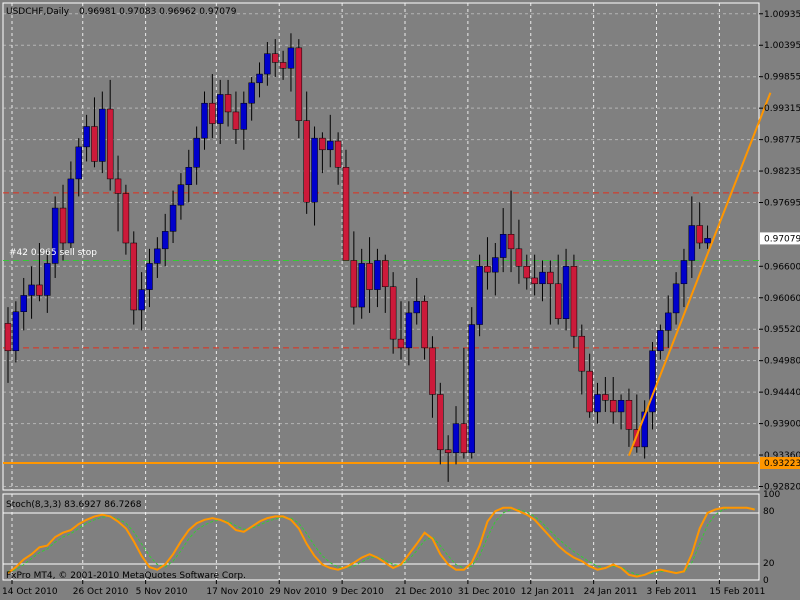 This screenshot has width=800, height=600. Describe the element at coordinates (782, 267) in the screenshot. I see `price-tick-label: 0.96600` at that location.